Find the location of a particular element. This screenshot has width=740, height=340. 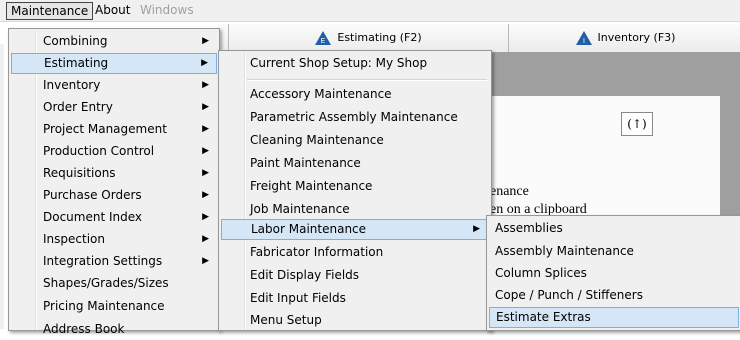

menu-item-cleaning-maintenance: Cleaning Maintenance is located at coordinates (355, 140).